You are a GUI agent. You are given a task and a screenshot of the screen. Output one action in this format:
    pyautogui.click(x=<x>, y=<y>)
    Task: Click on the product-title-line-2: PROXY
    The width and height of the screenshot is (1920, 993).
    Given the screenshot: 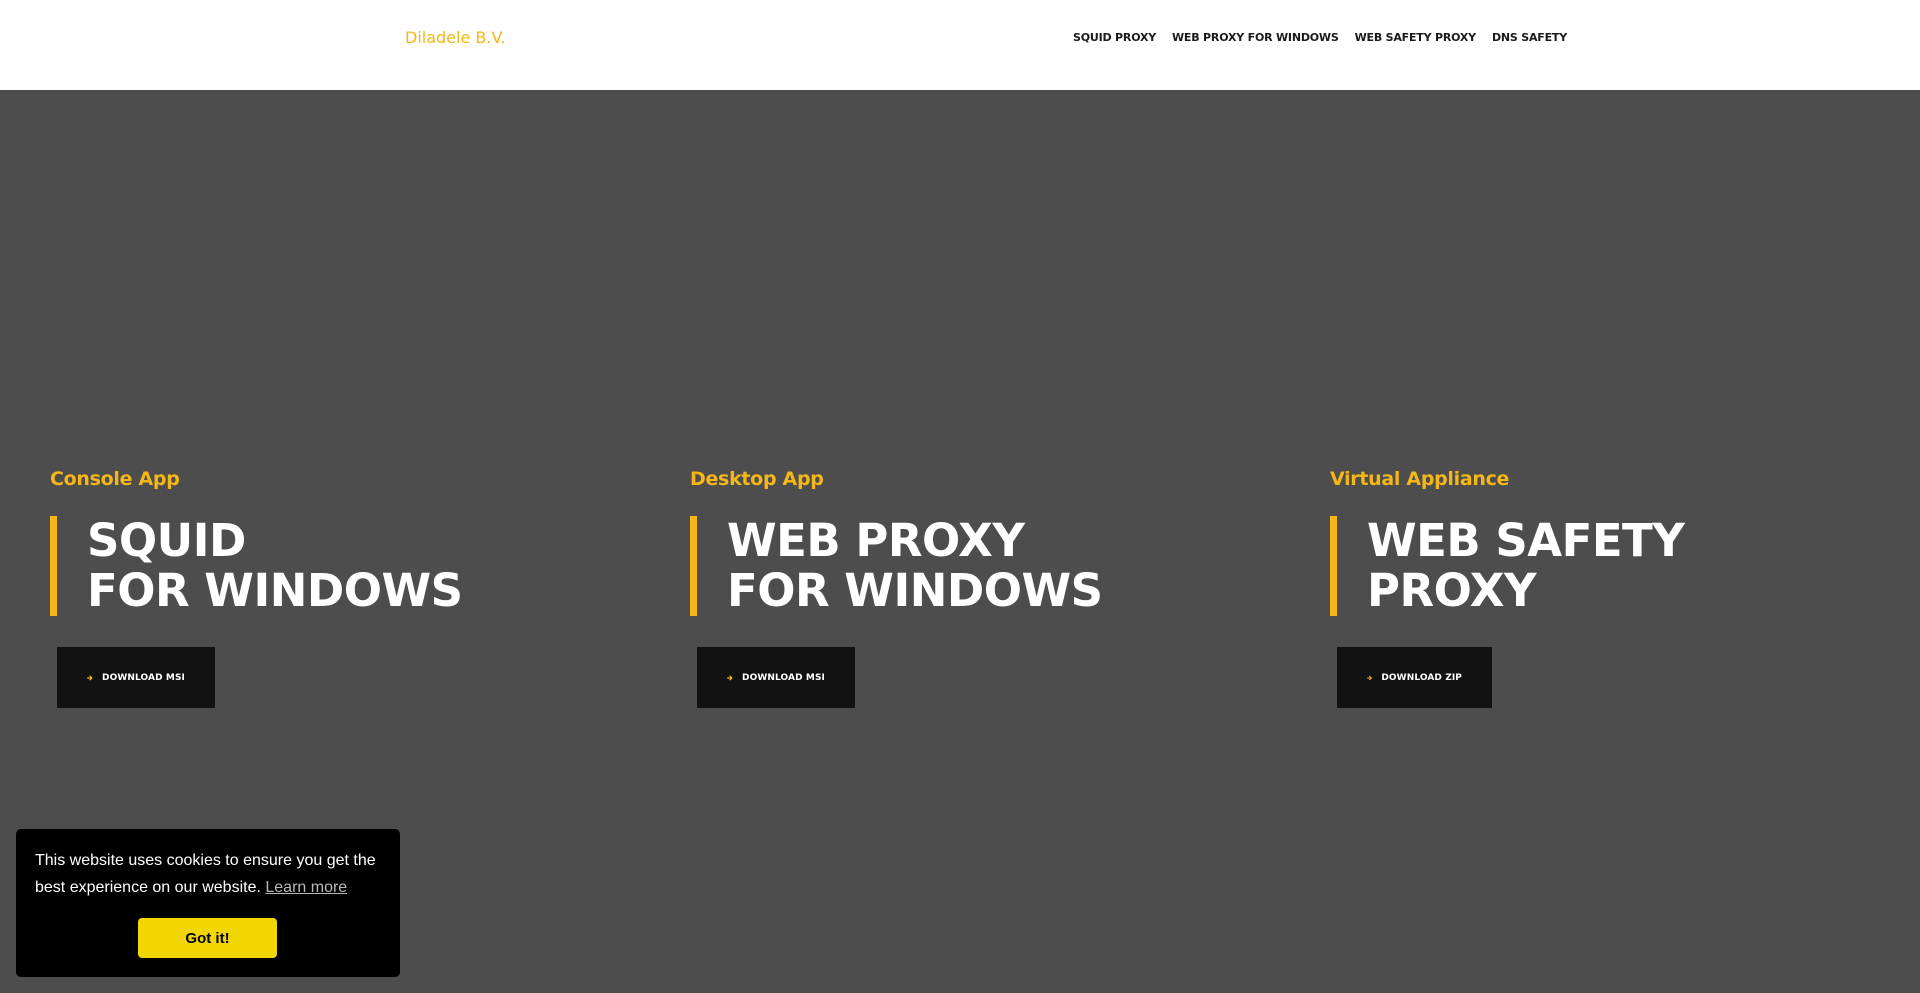 What is the action you would take?
    pyautogui.click(x=1452, y=590)
    